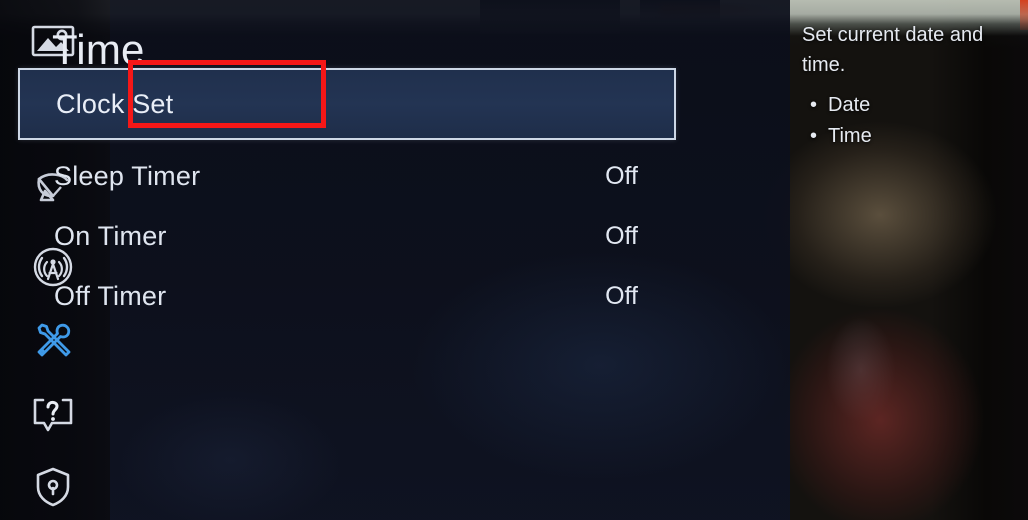 This screenshot has width=1028, height=520. Describe the element at coordinates (110, 295) in the screenshot. I see `menu-item-label: Off Timer` at that location.